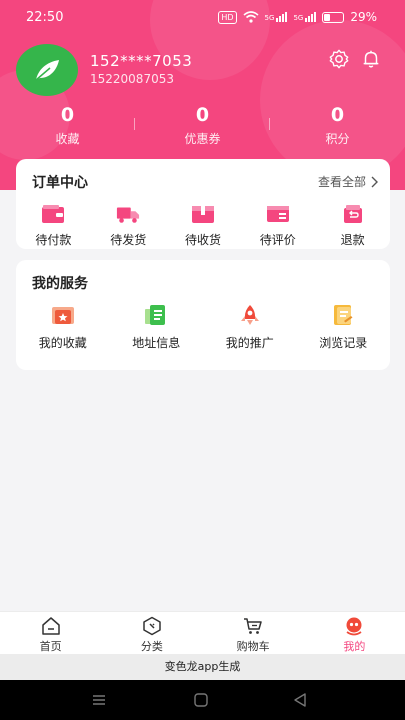 This screenshot has height=720, width=405. What do you see at coordinates (128, 215) in the screenshot?
I see `truck-icon` at bounding box center [128, 215].